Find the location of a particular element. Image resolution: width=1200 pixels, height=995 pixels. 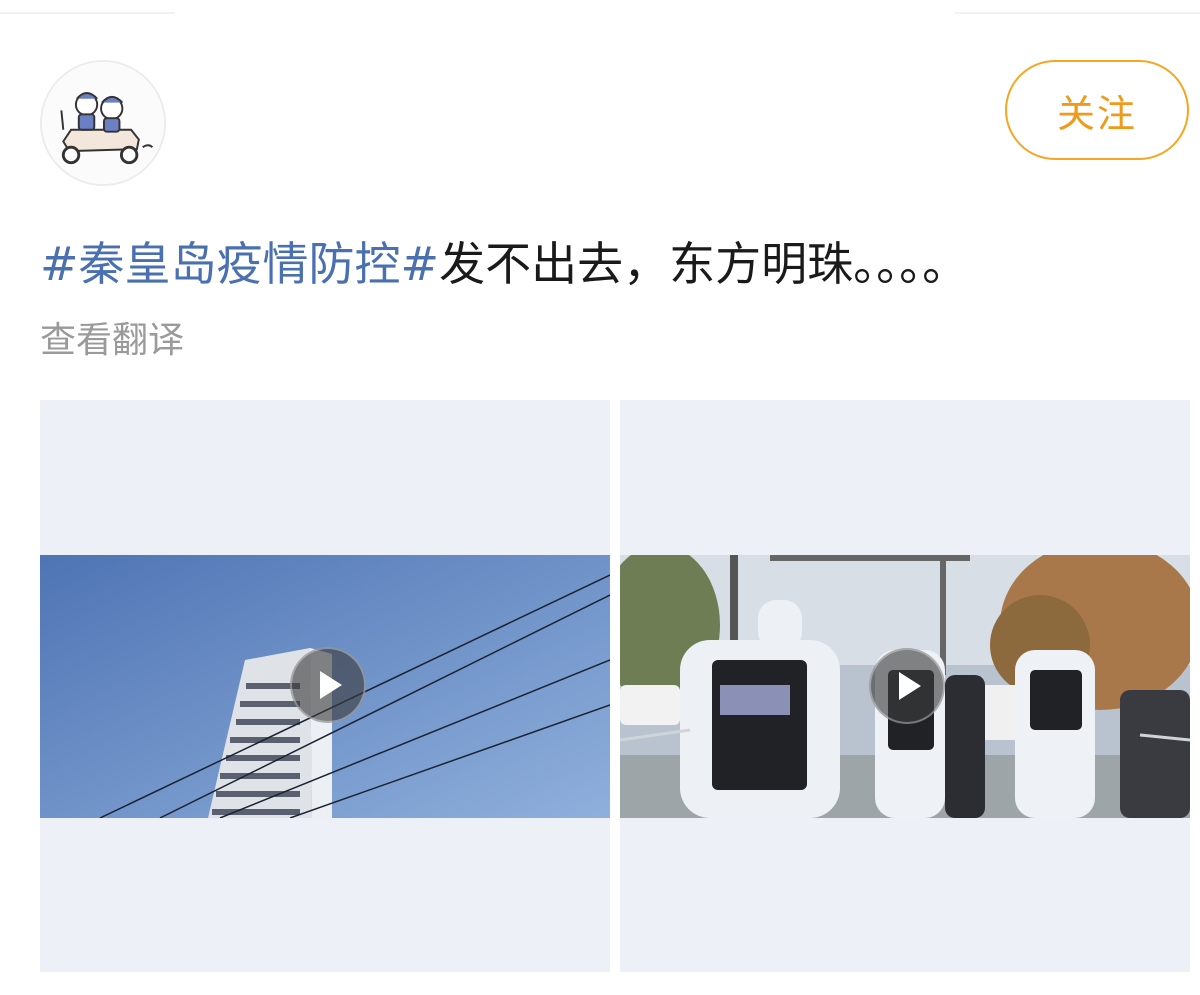

follow-button: 关注 is located at coordinates (1097, 110).